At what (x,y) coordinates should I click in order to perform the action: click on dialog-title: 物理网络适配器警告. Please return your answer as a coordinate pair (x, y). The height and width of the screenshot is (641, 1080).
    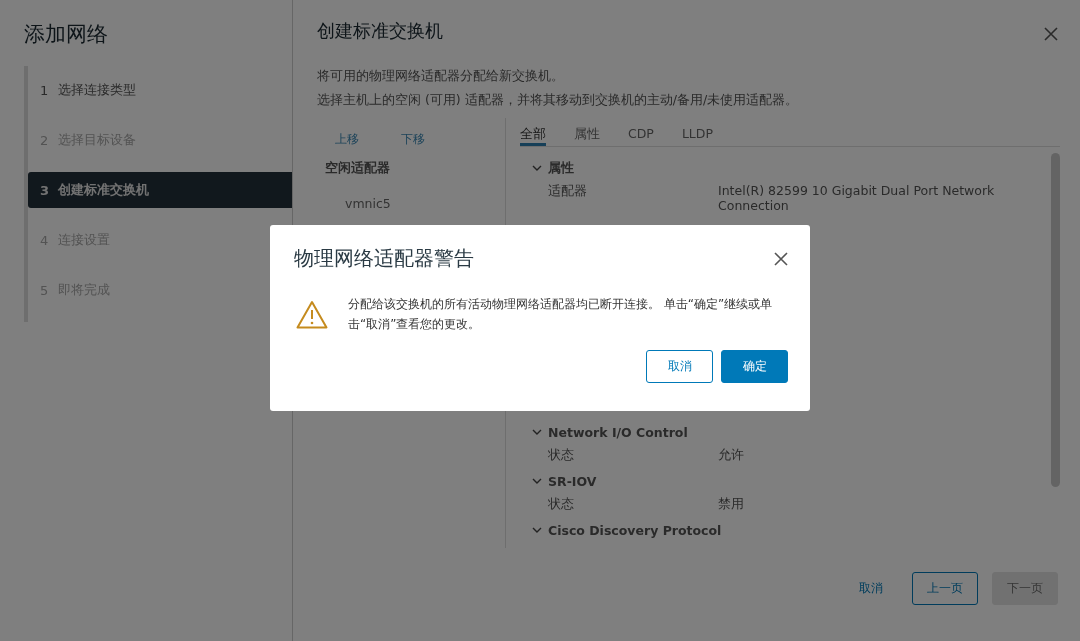
    Looking at the image, I should click on (384, 258).